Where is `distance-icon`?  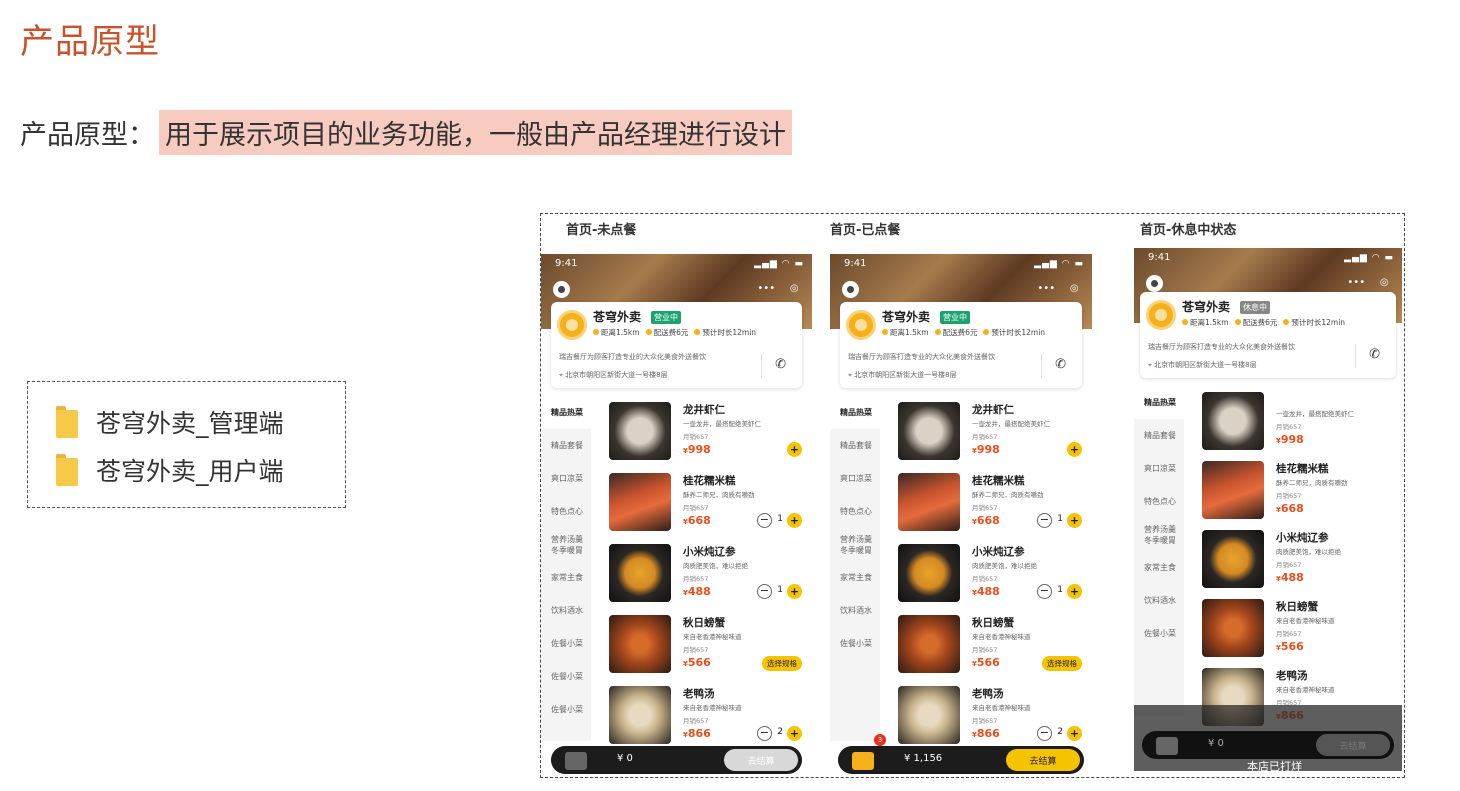 distance-icon is located at coordinates (885, 332).